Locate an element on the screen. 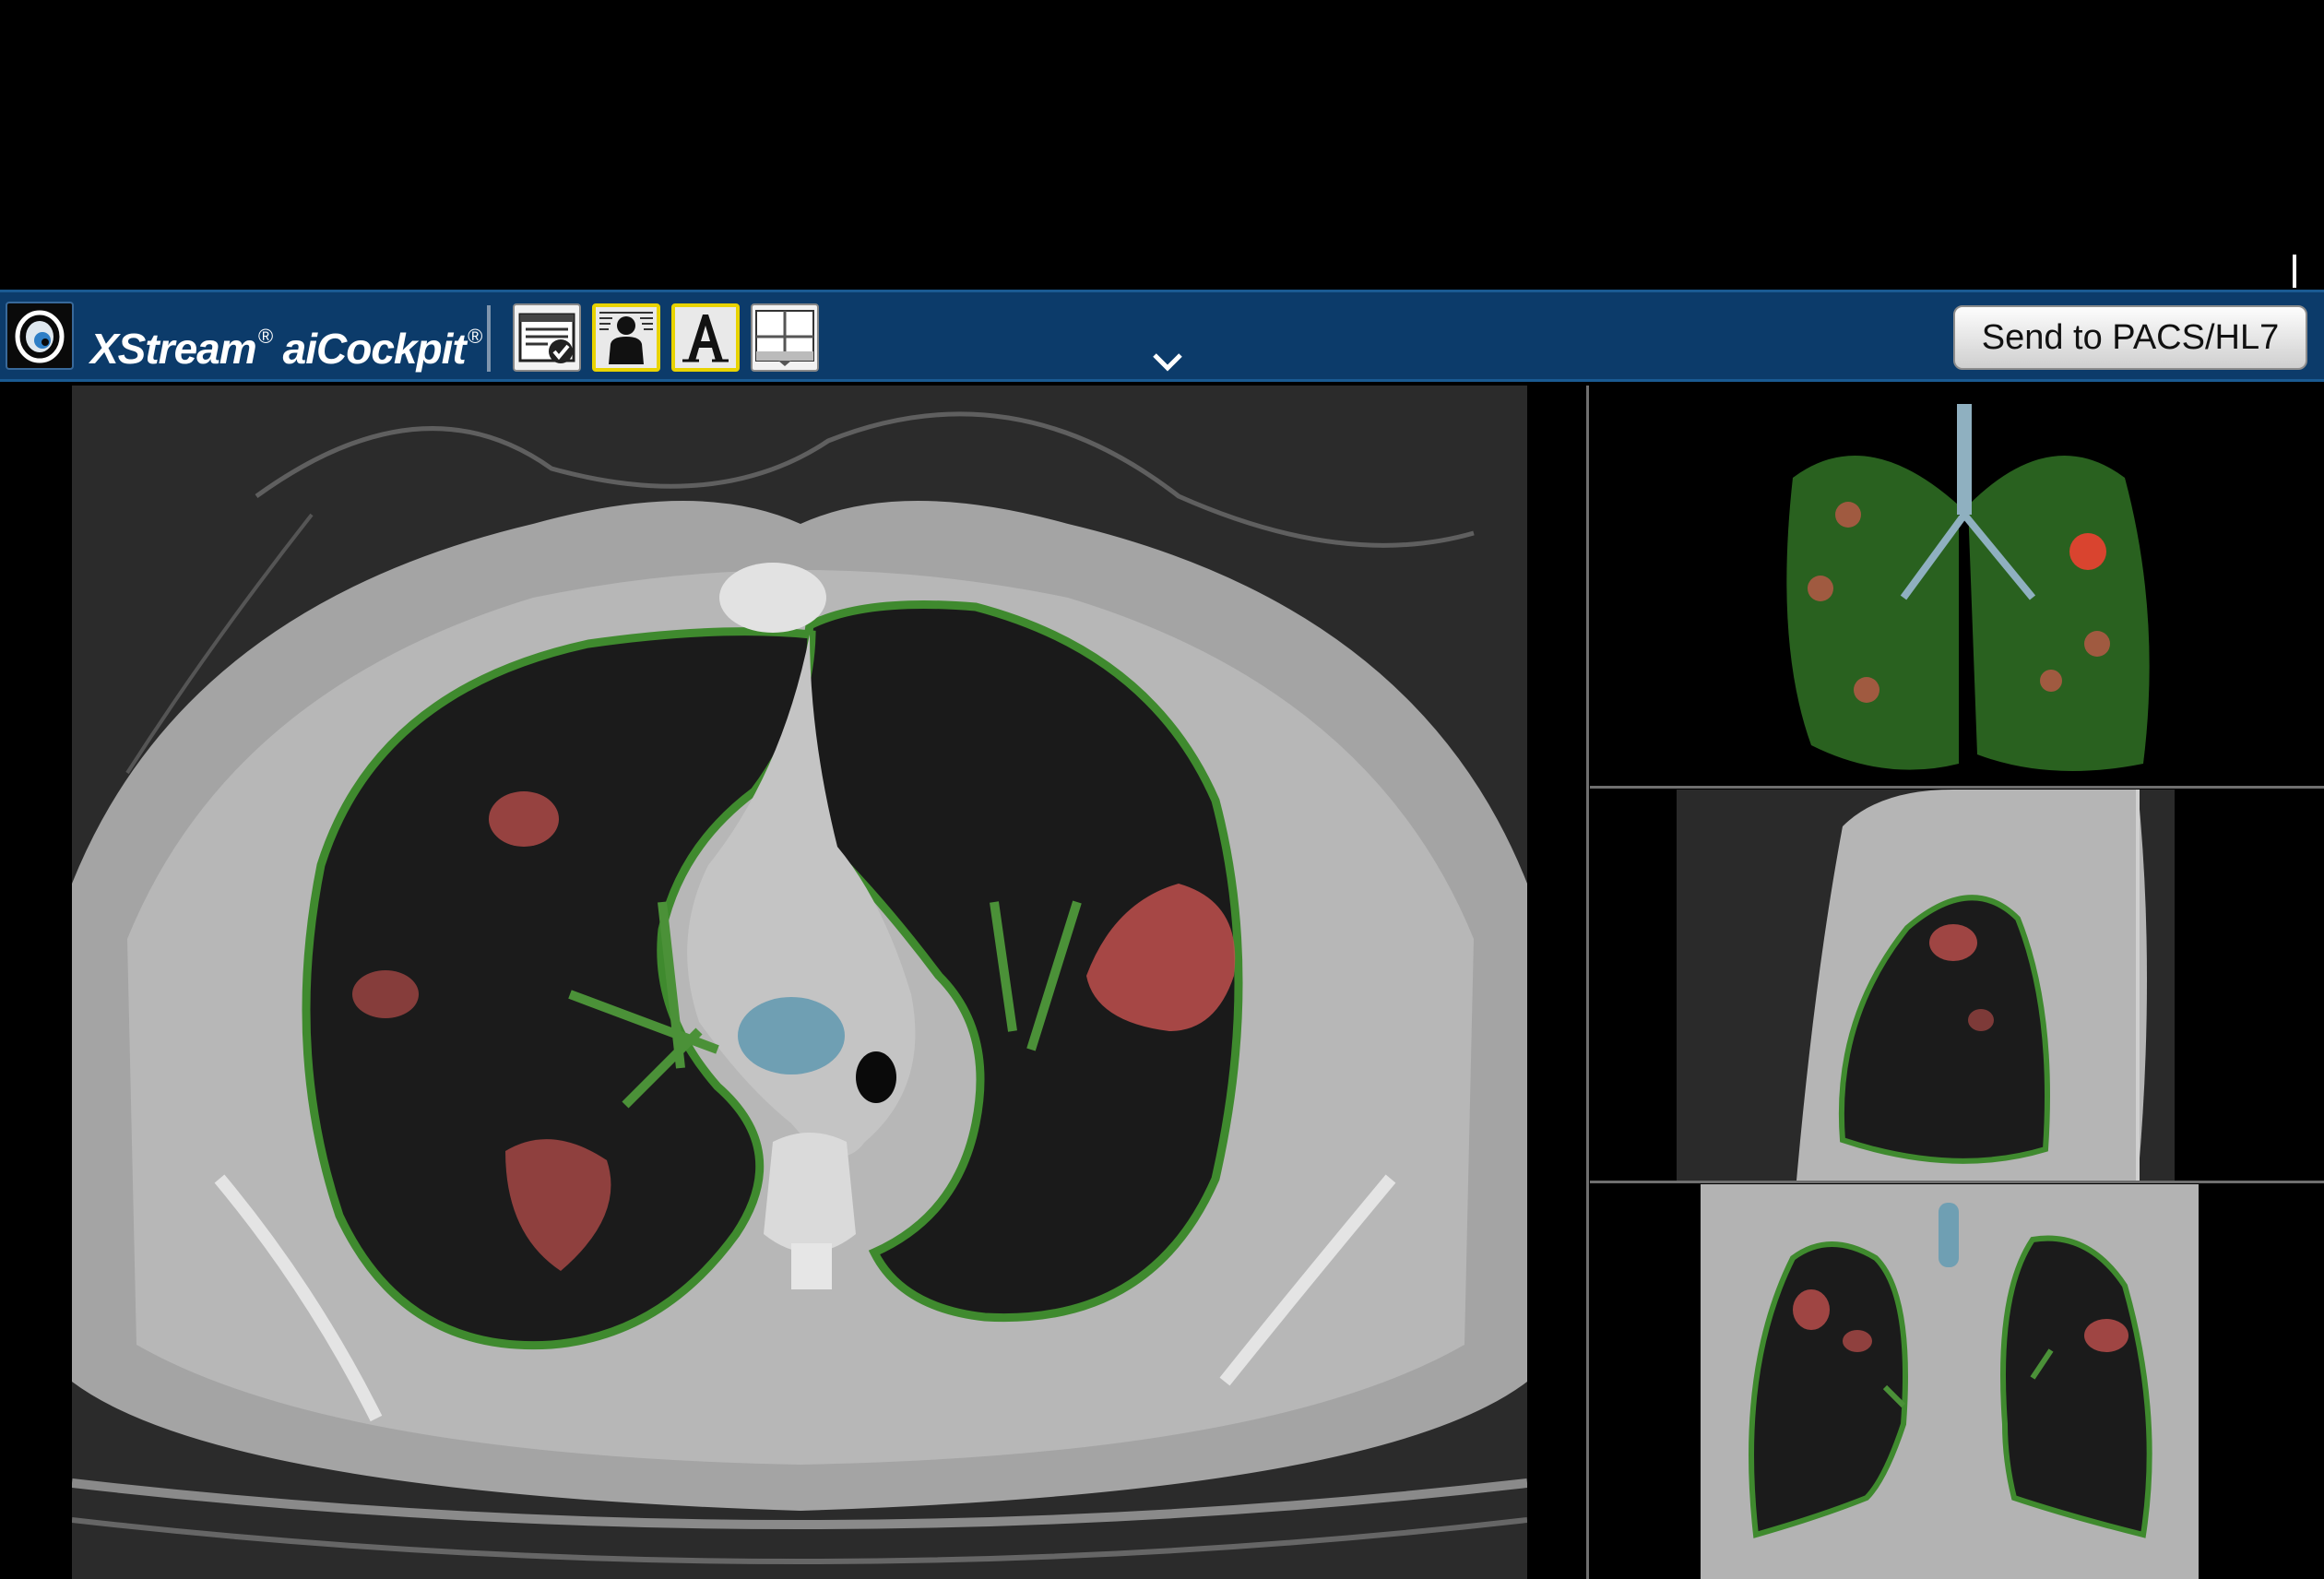  patient-silhouette-icon is located at coordinates (626, 338).